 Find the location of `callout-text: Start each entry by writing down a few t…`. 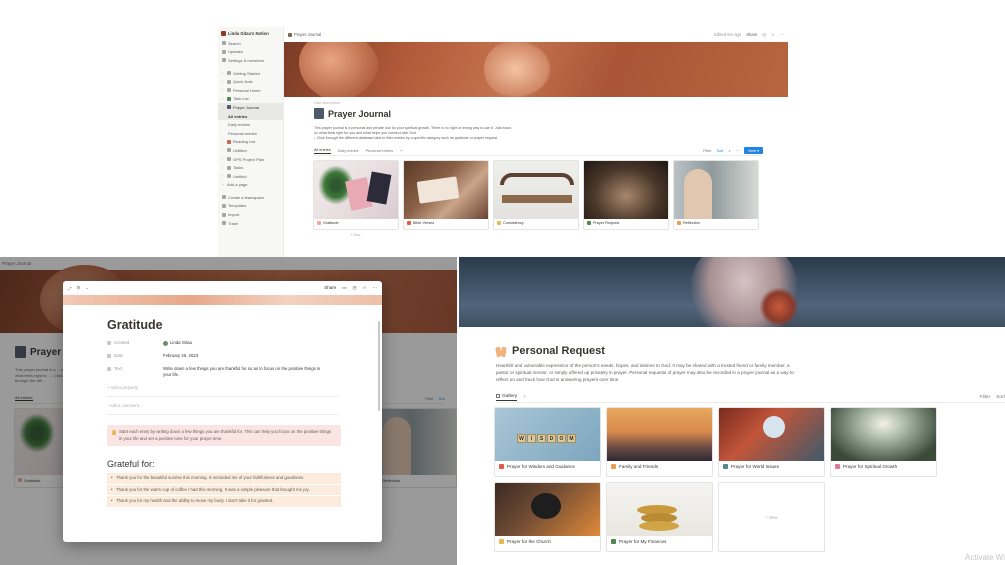

callout-text: Start each entry by writing down a few t… is located at coordinates (225, 435).